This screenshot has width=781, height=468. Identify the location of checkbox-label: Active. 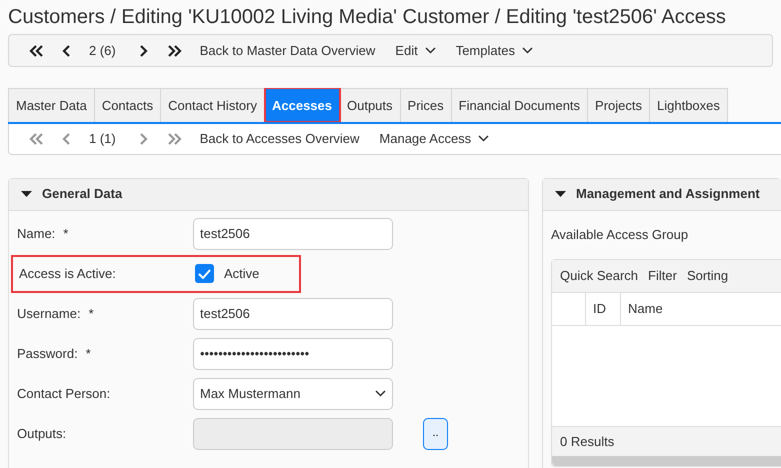
(242, 273).